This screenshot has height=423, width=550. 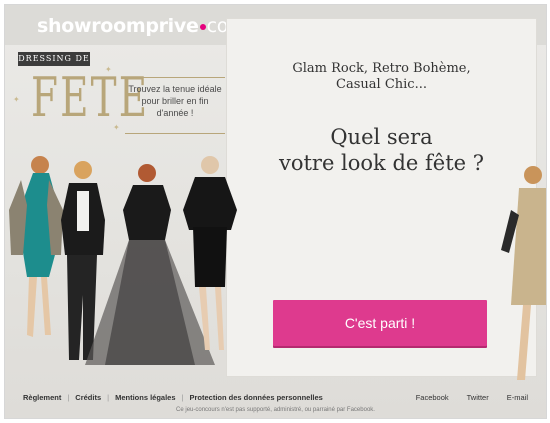 I want to click on question-line-2: votre look de fête ?, so click(x=381, y=163).